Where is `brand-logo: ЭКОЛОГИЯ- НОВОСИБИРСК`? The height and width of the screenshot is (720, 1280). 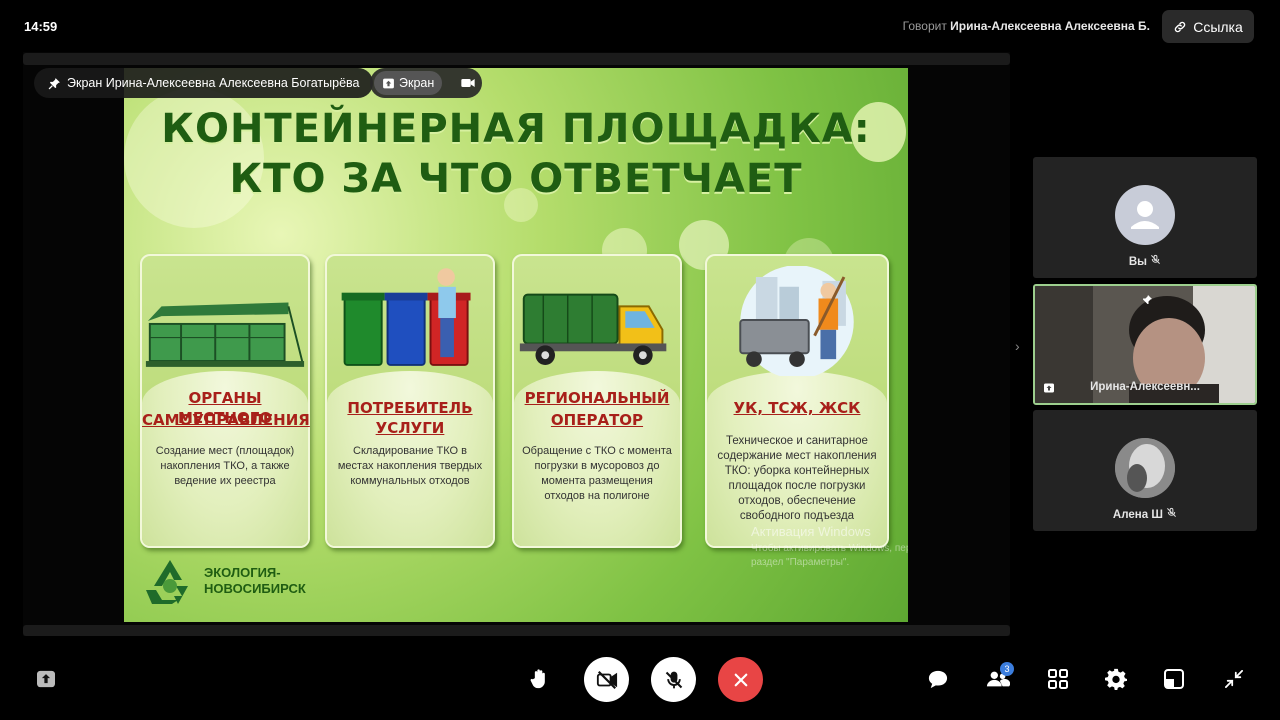
brand-logo: ЭКОЛОГИЯ- НОВОСИБИРСК is located at coordinates (224, 581).